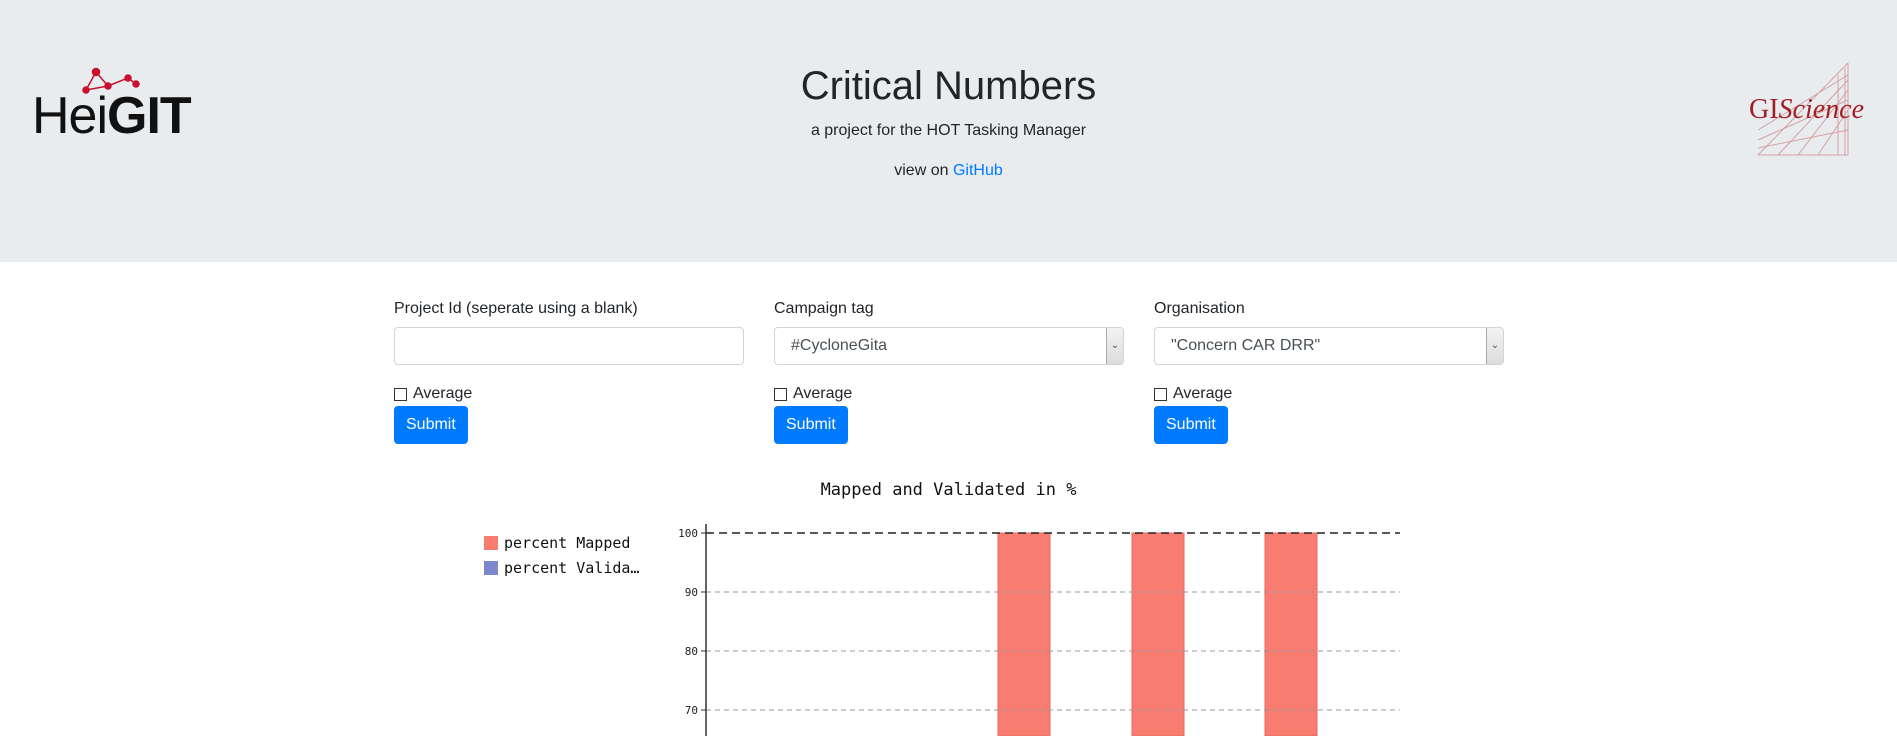 The image size is (1897, 736). I want to click on y-tick-label: 80, so click(691, 651).